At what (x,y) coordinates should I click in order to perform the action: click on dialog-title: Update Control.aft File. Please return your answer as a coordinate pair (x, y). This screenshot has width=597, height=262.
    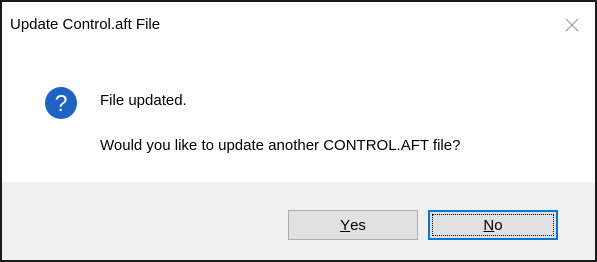
    Looking at the image, I should click on (85, 24).